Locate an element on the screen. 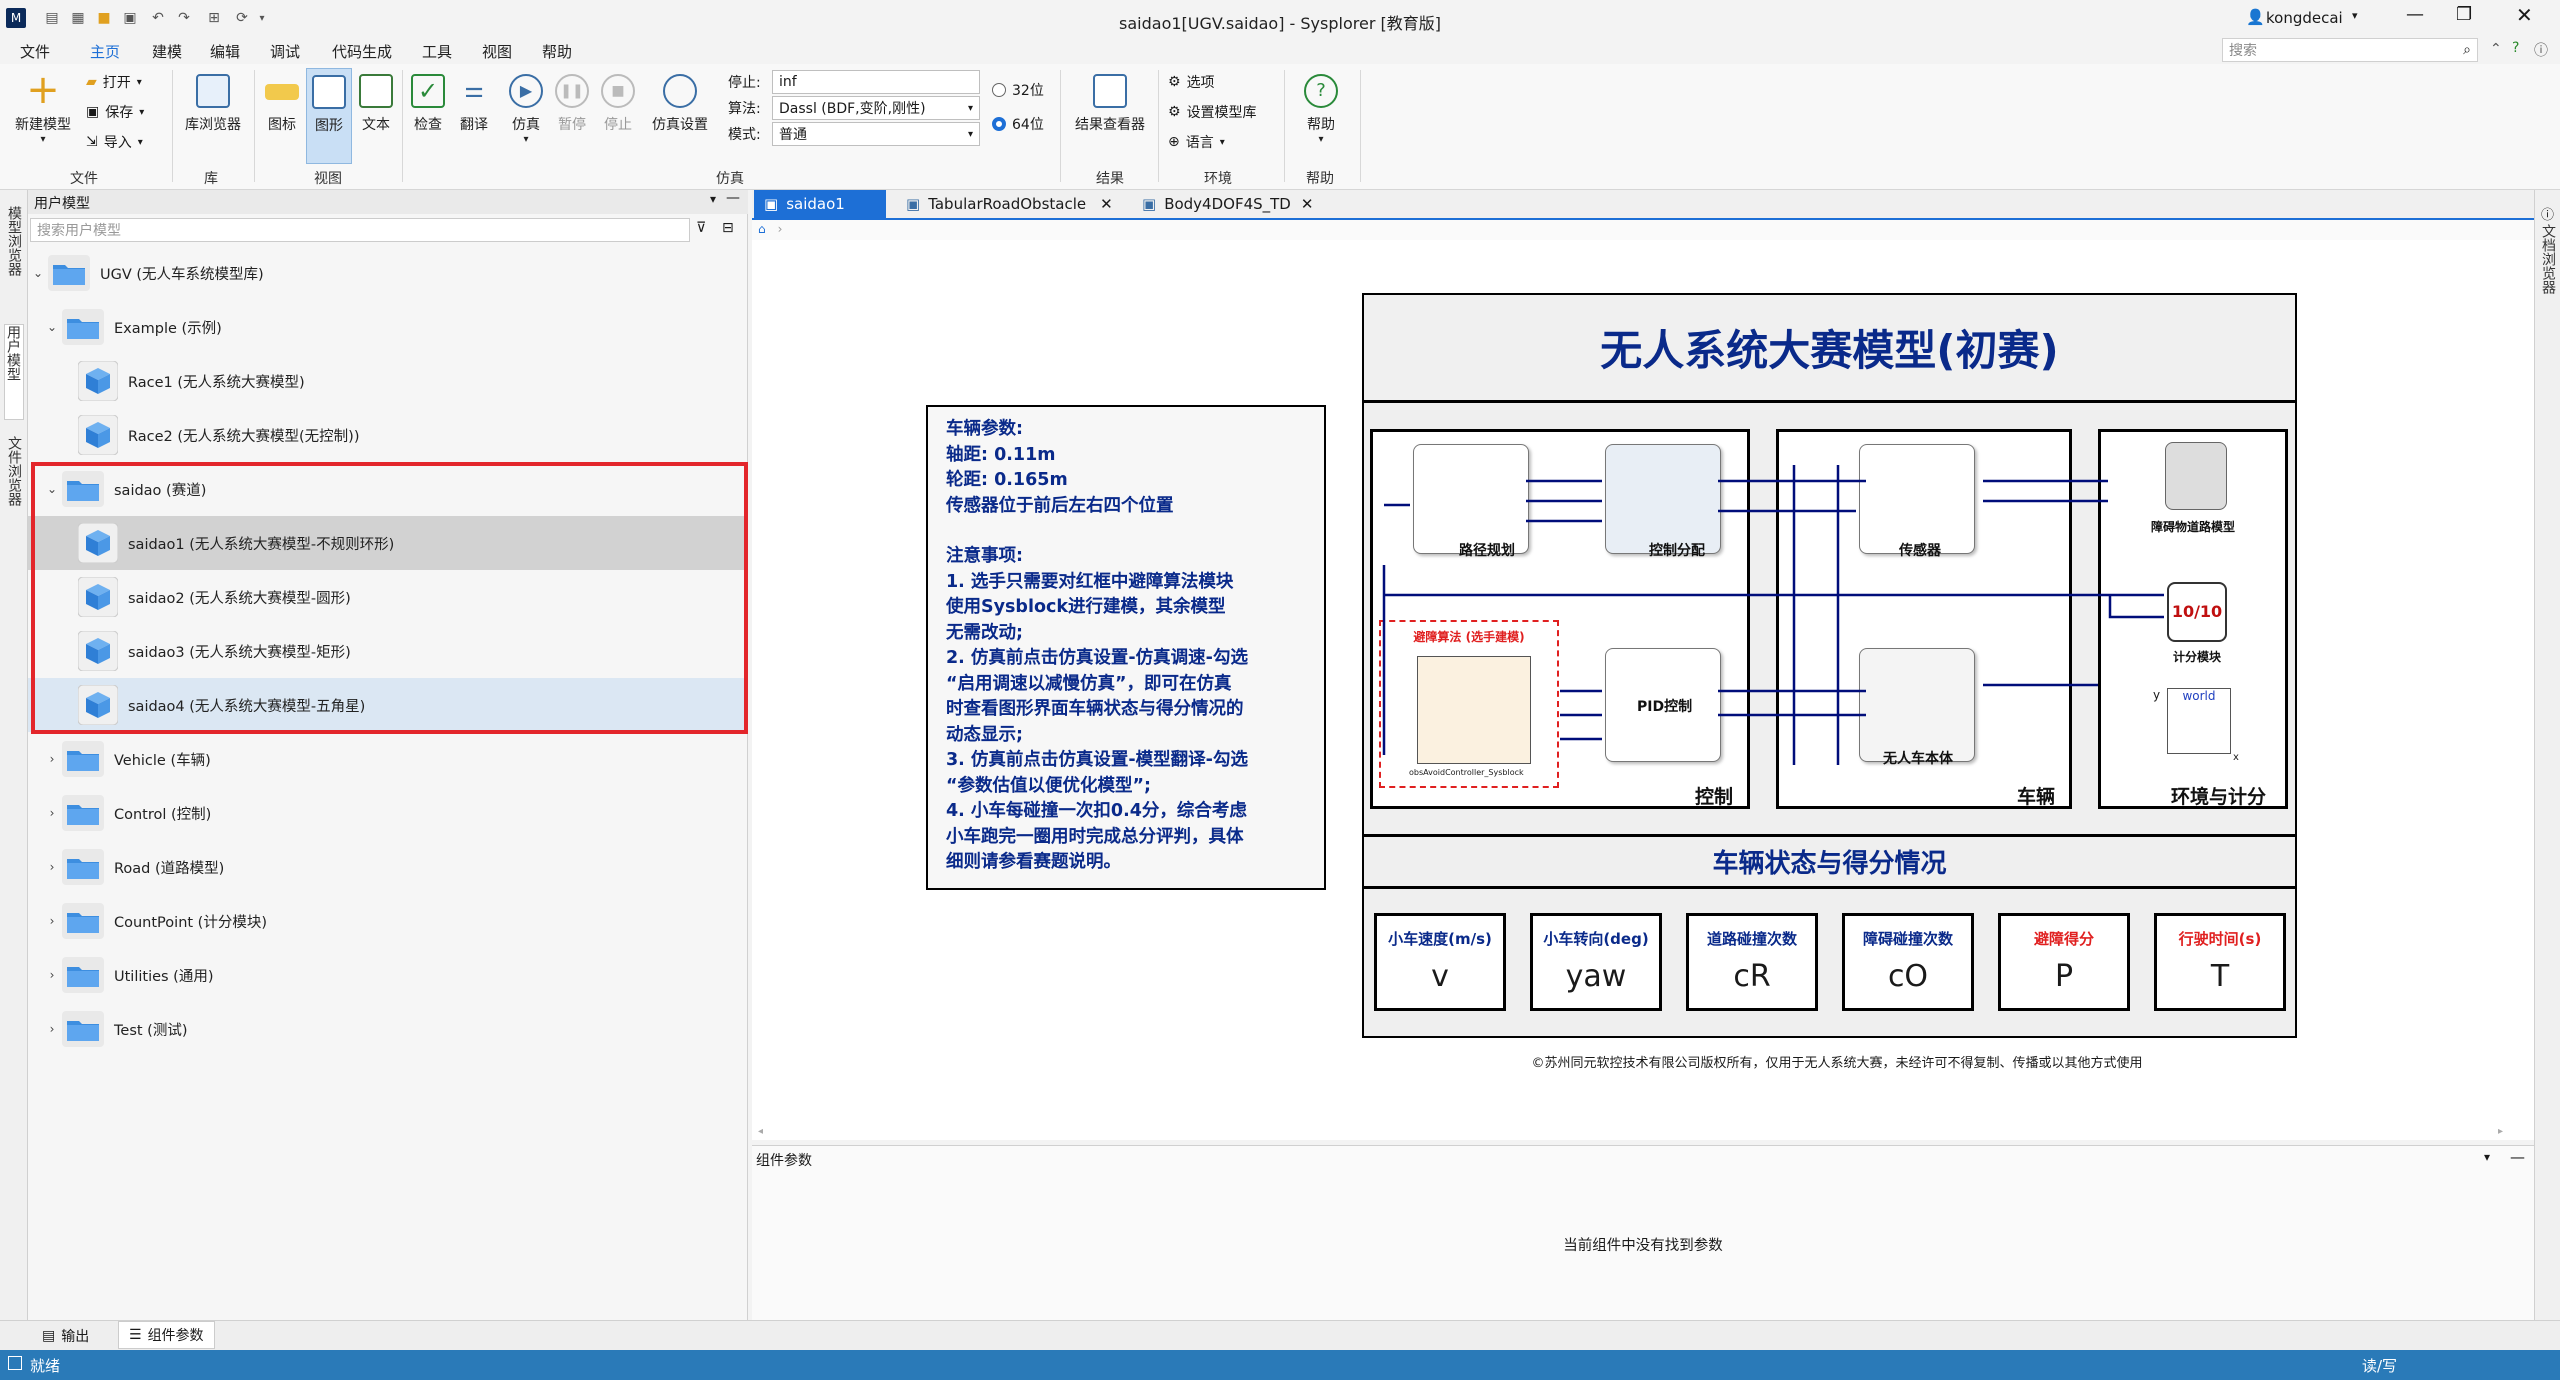  open-button: ▰ 打开 ▾ is located at coordinates (114, 82).